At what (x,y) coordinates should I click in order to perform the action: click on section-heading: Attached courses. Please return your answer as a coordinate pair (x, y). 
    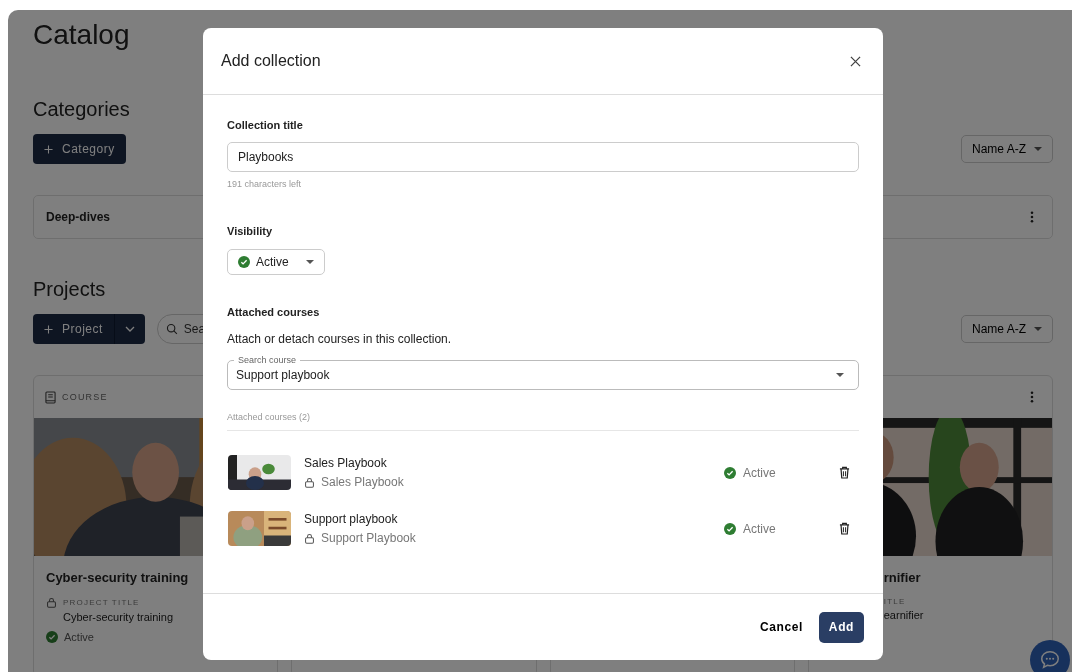
    Looking at the image, I should click on (273, 312).